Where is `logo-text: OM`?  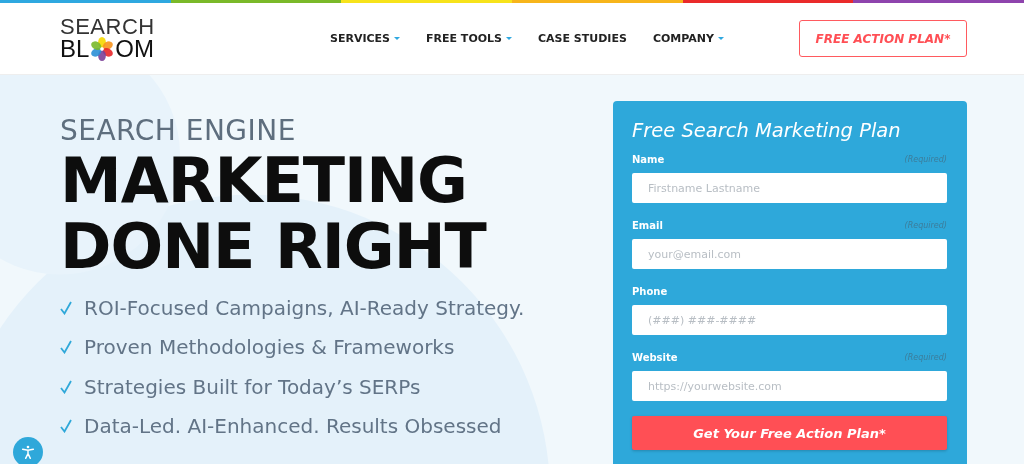 logo-text: OM is located at coordinates (135, 48).